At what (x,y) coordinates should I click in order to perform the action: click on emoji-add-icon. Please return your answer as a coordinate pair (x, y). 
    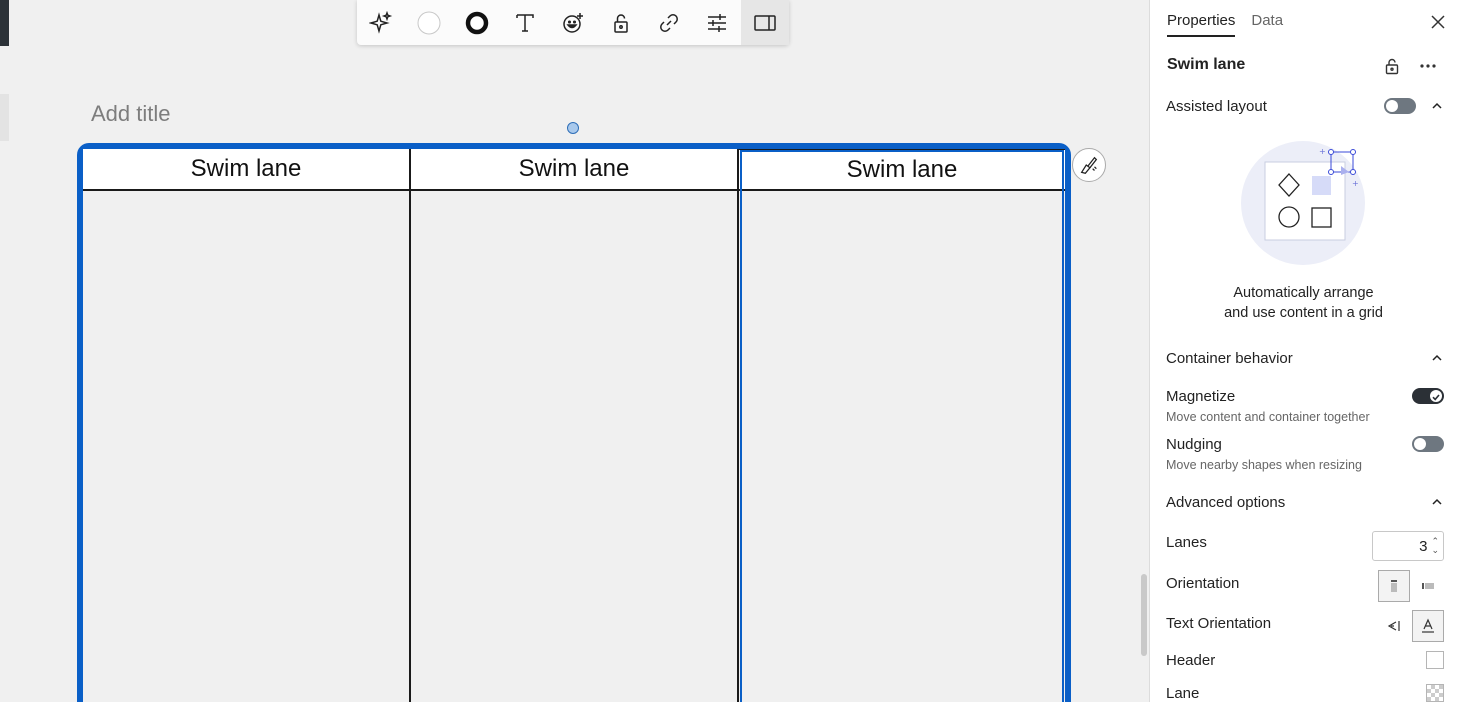
    Looking at the image, I should click on (573, 22).